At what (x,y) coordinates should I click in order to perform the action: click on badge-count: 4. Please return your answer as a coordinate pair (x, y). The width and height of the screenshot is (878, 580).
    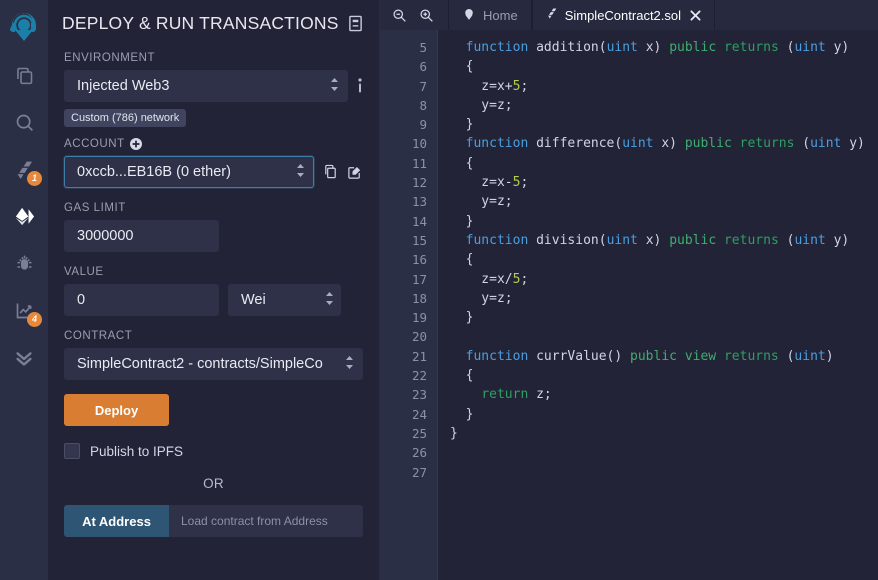
    Looking at the image, I should click on (34, 319).